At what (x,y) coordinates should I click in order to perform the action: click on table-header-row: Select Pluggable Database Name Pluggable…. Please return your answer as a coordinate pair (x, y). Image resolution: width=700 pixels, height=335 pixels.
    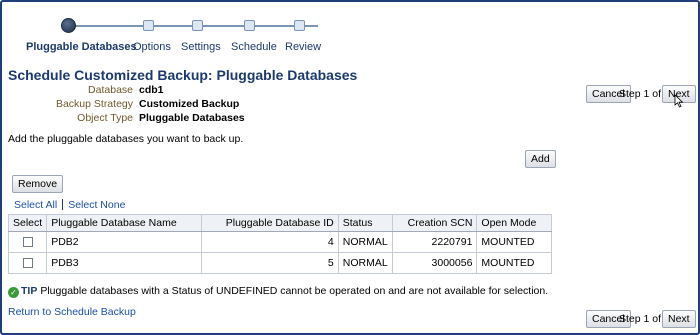
    Looking at the image, I should click on (279, 223).